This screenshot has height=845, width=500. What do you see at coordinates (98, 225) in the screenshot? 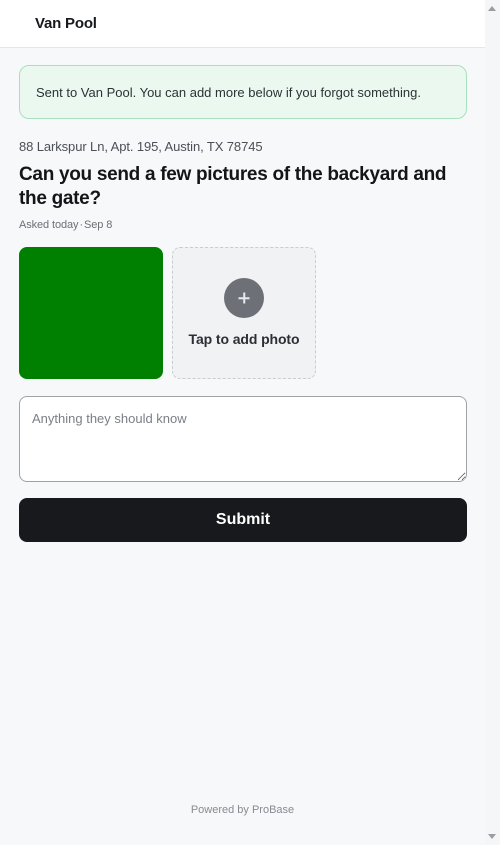
I see `asked-date: Sep 8` at bounding box center [98, 225].